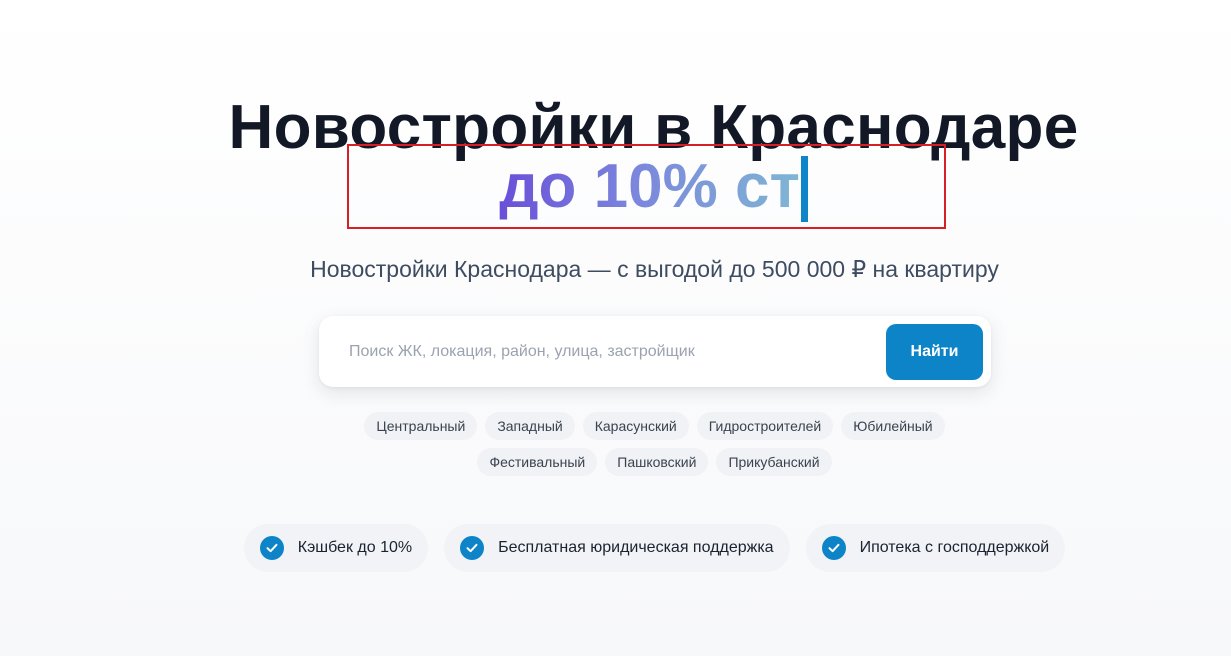  Describe the element at coordinates (421, 426) in the screenshot. I see `district-chip: Центральный` at that location.